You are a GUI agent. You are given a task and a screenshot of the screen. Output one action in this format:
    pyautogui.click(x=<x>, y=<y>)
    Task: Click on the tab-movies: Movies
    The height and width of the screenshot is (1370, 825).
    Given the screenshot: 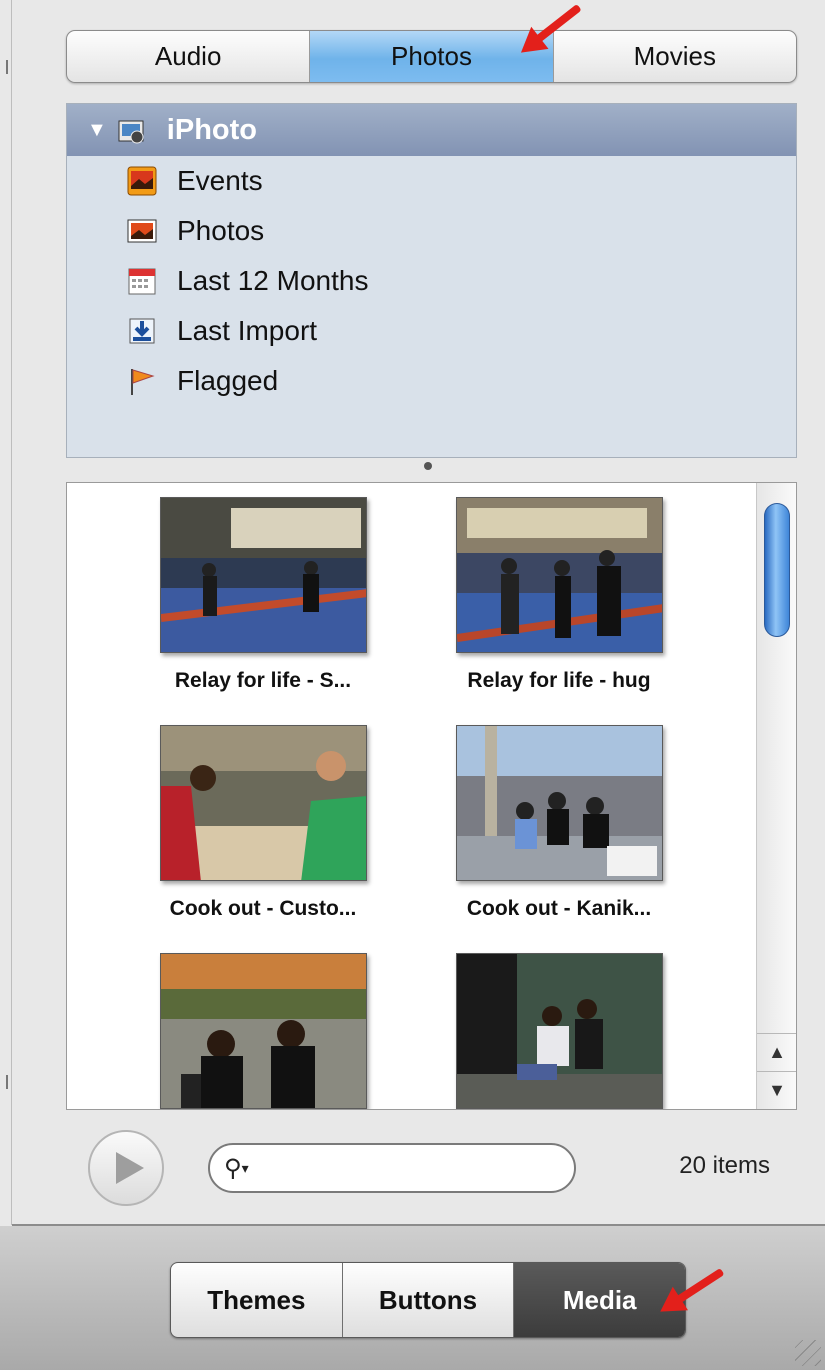 What is the action you would take?
    pyautogui.click(x=674, y=56)
    